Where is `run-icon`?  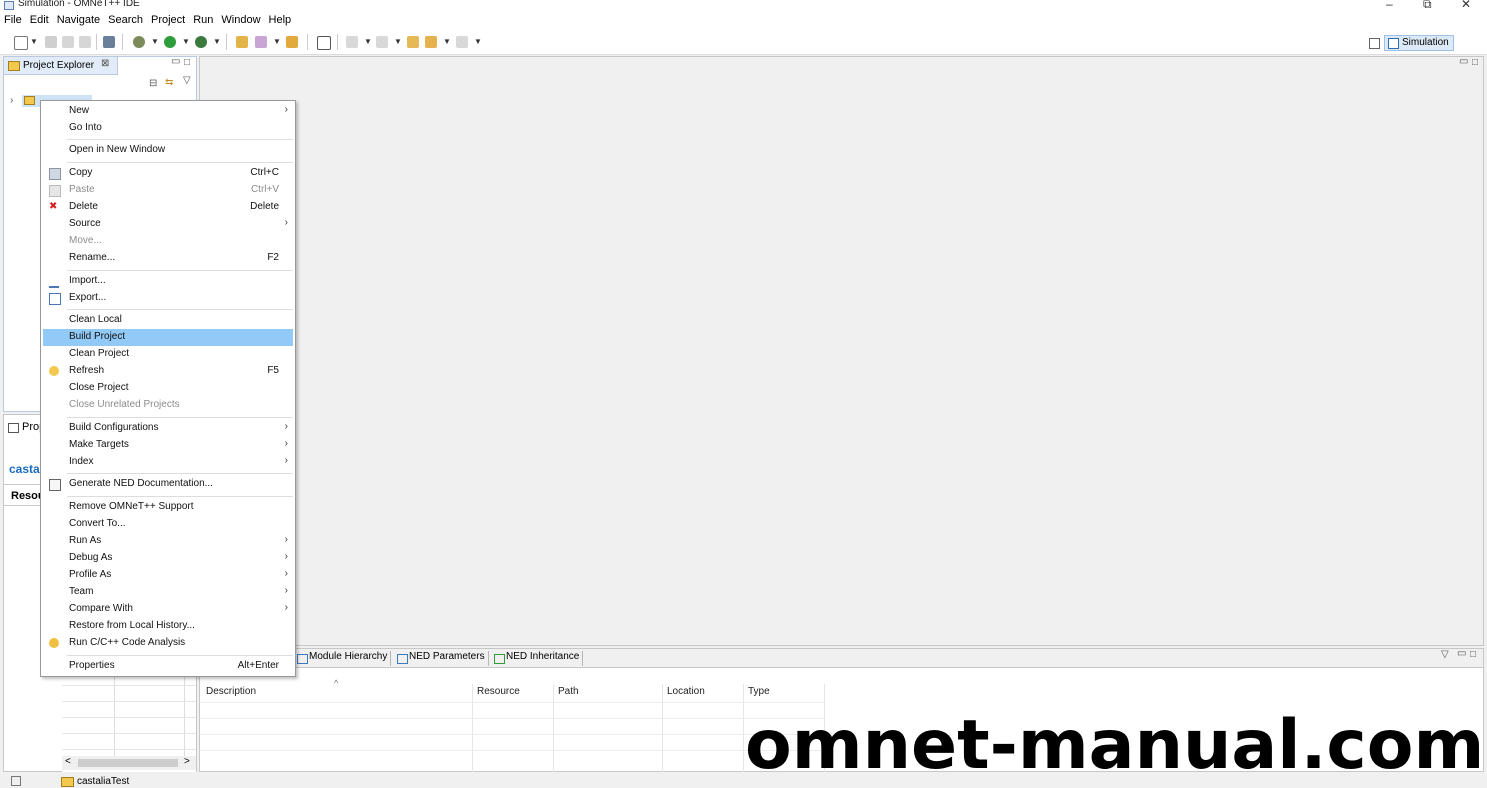
run-icon is located at coordinates (170, 42).